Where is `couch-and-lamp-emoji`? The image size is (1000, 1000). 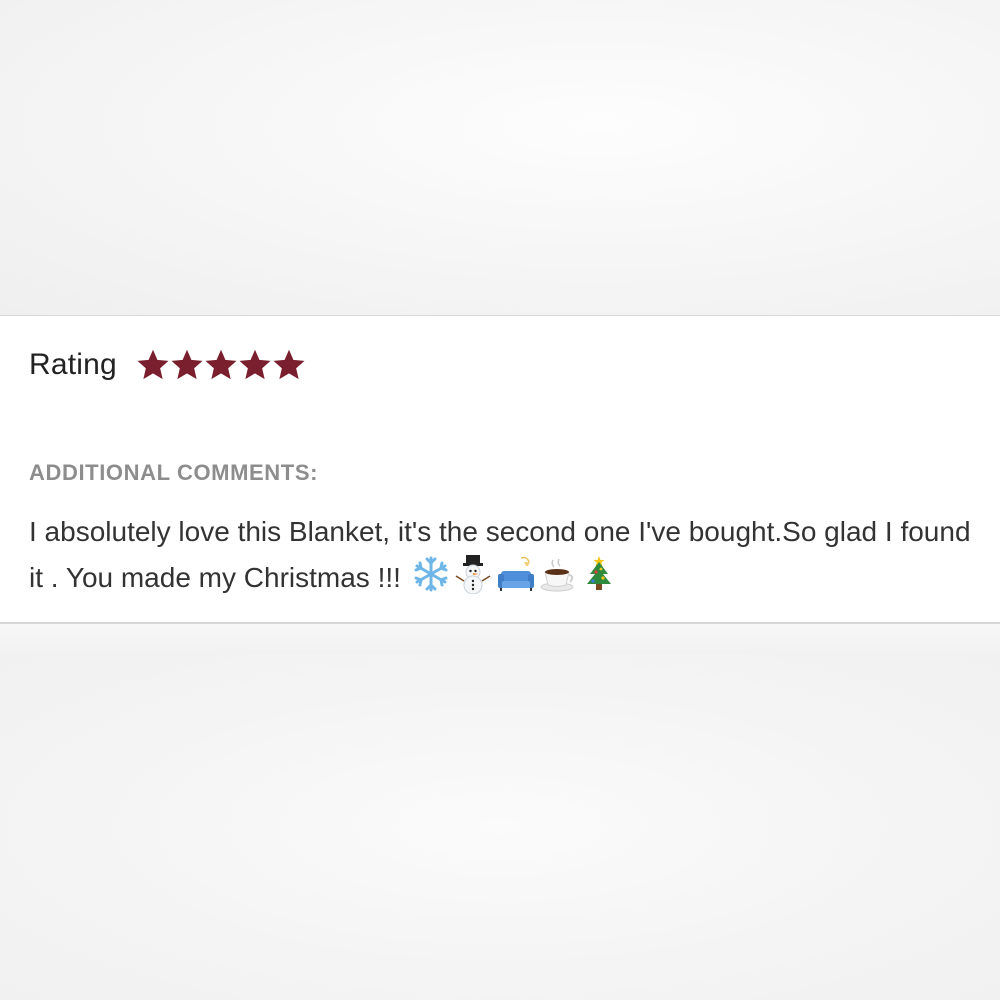
couch-and-lamp-emoji is located at coordinates (515, 574).